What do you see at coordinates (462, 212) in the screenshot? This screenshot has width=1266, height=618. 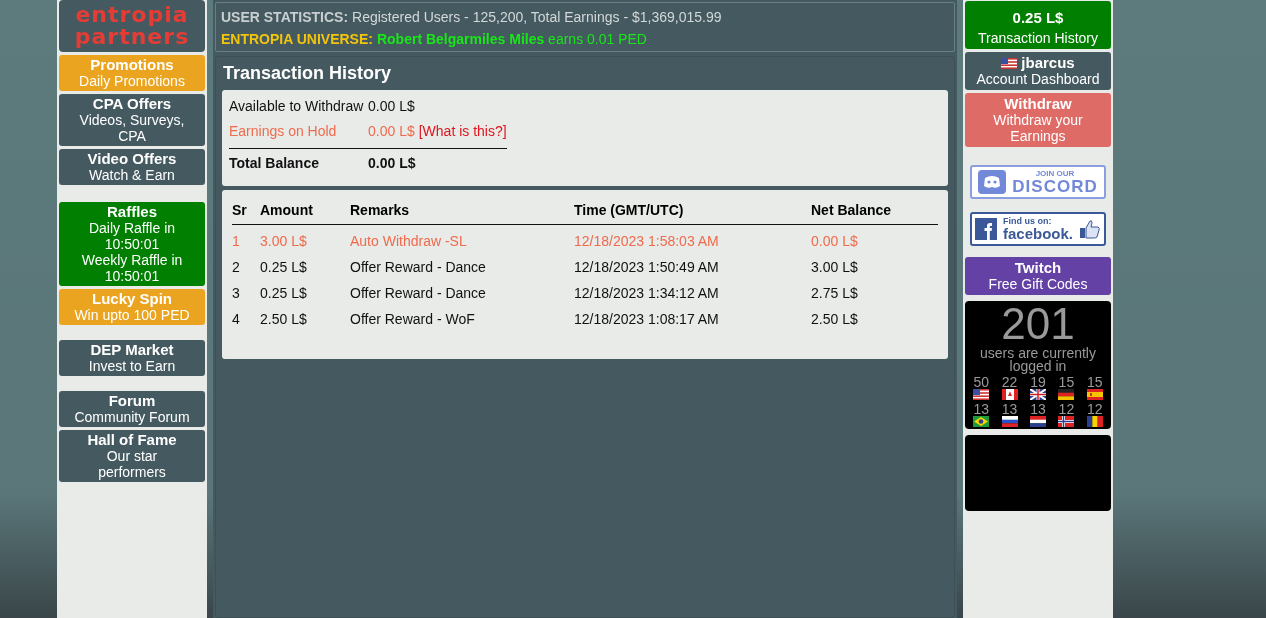 I see `column-header: Remarks` at bounding box center [462, 212].